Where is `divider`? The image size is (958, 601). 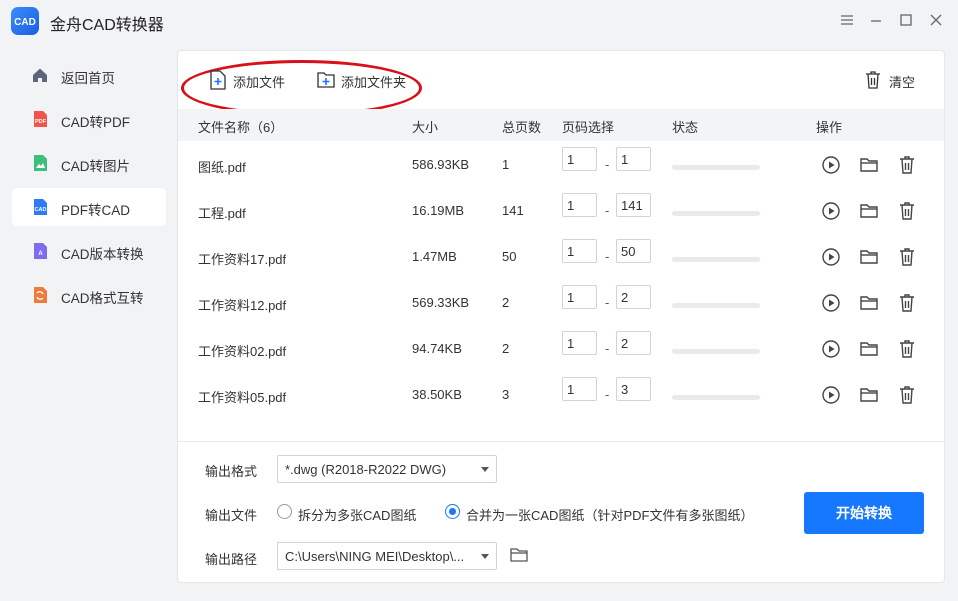
divider is located at coordinates (561, 441).